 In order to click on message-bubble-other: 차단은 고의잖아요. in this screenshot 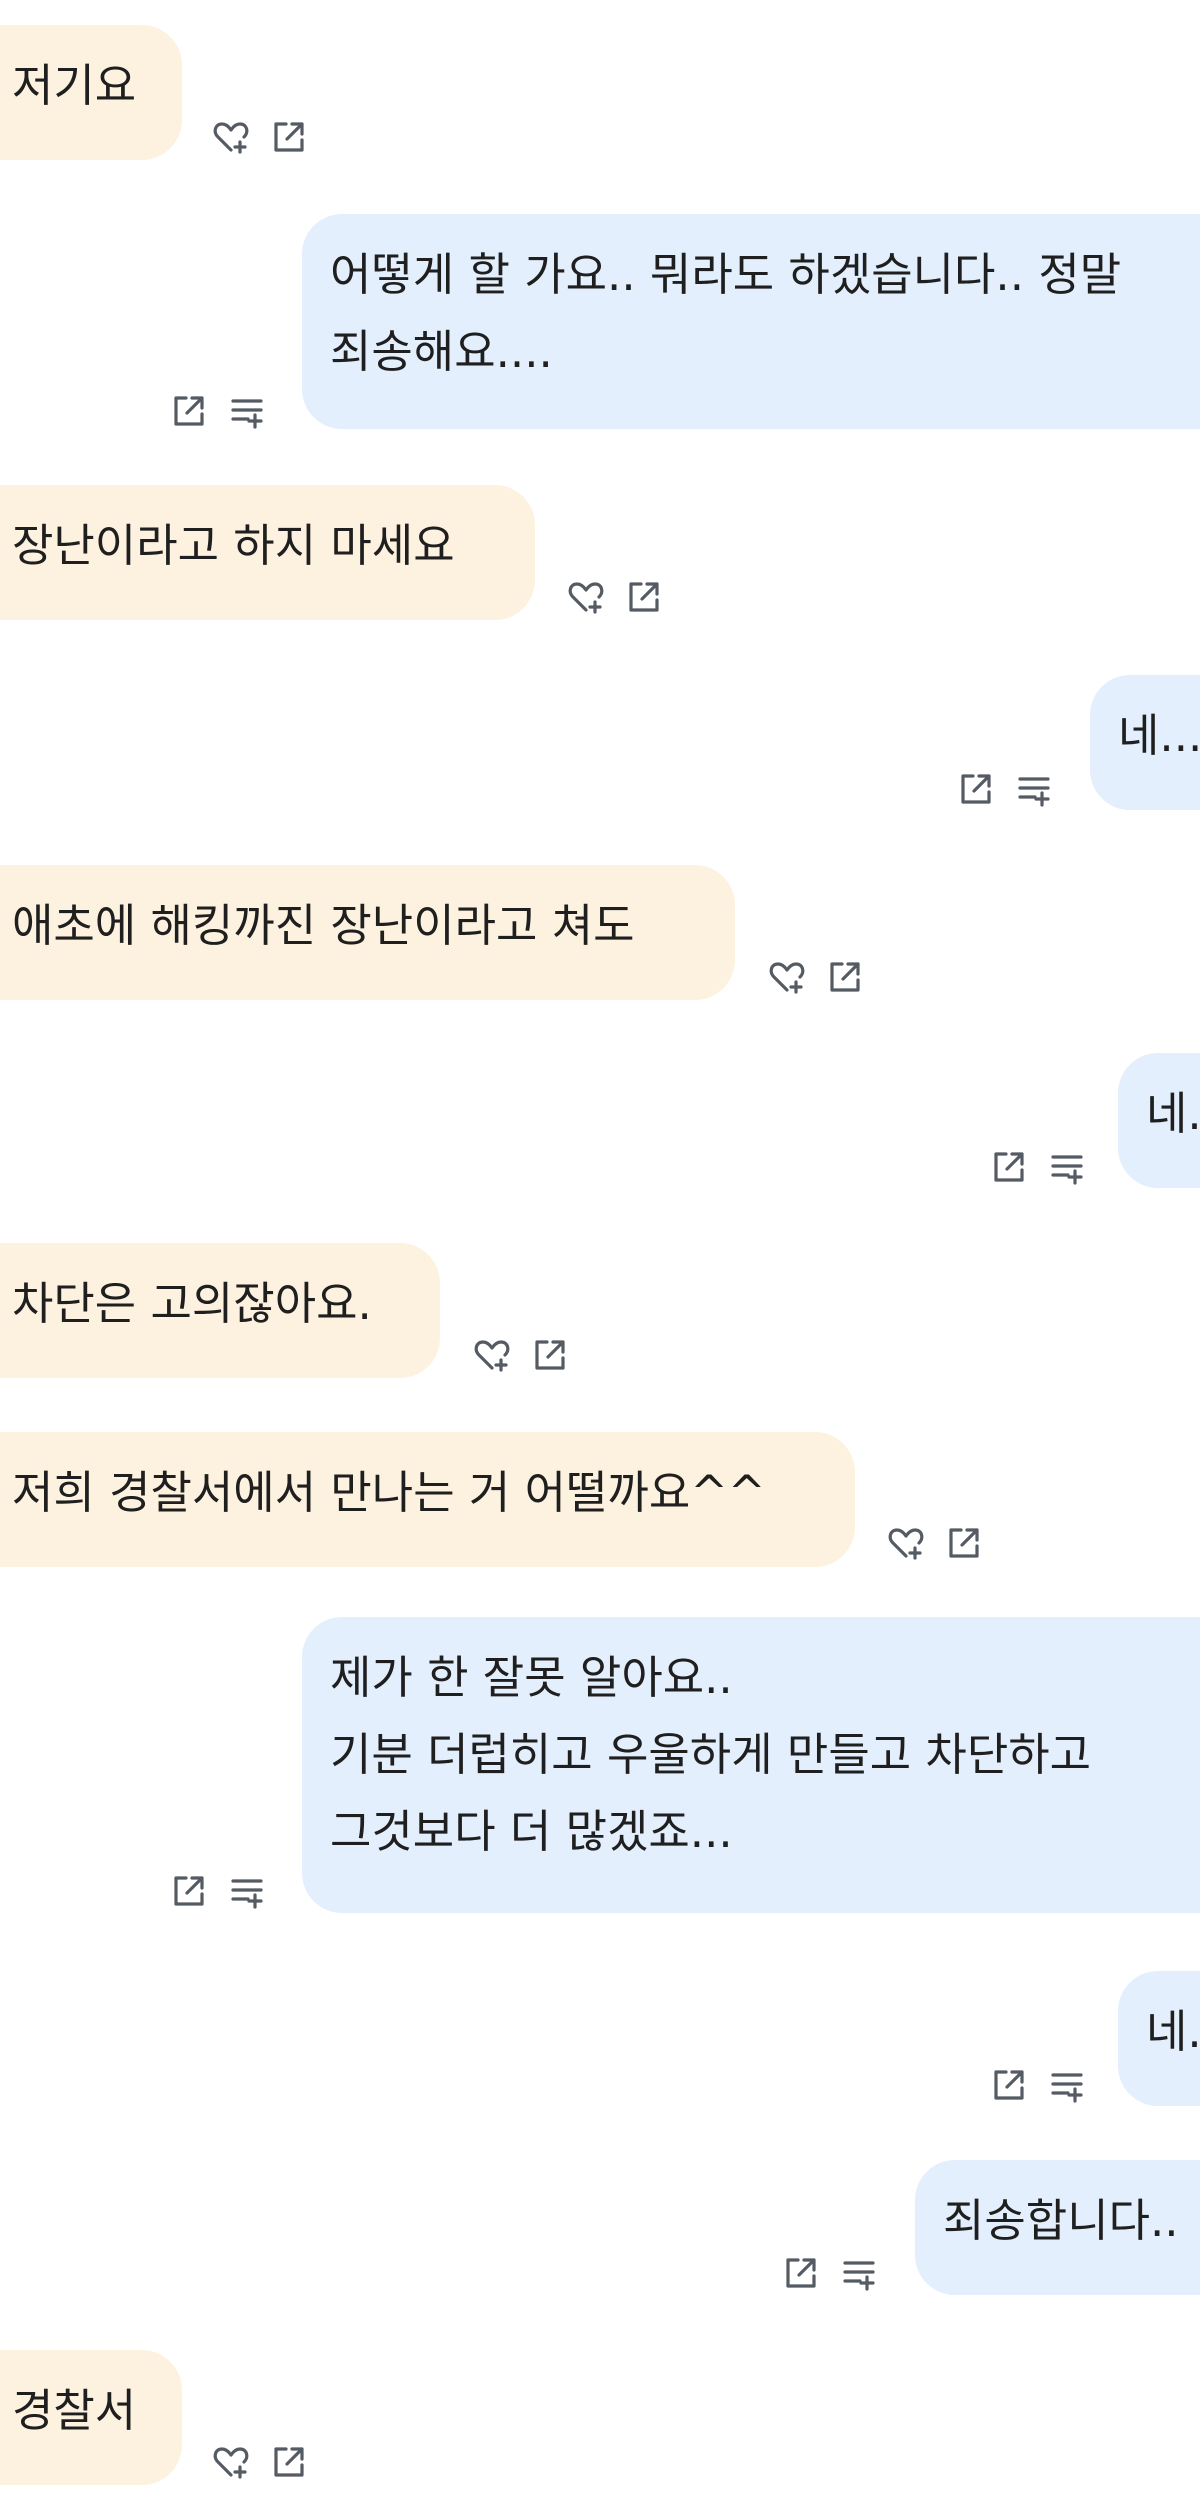, I will do `click(220, 1310)`.